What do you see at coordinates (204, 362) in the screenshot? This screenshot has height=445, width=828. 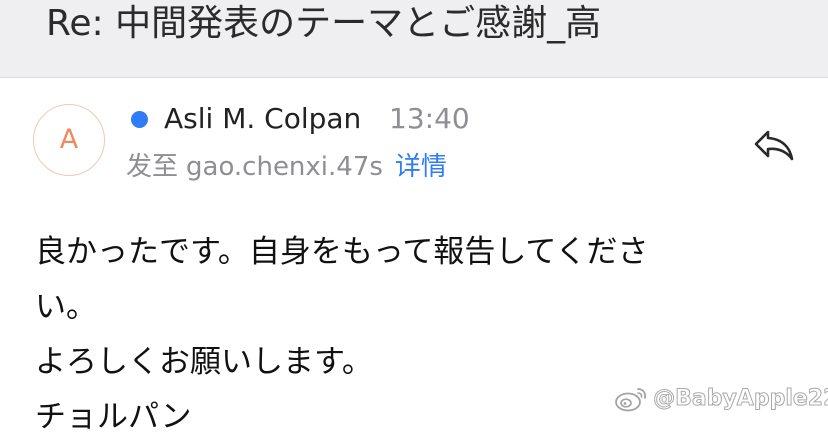 I see `body-line: よろしくお願いします。` at bounding box center [204, 362].